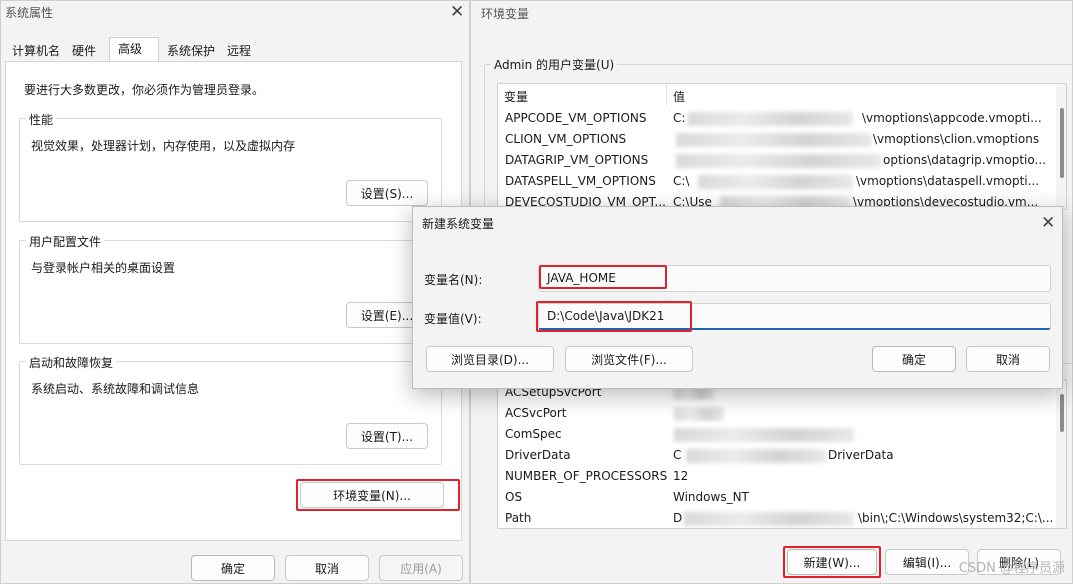 Image resolution: width=1073 pixels, height=584 pixels. What do you see at coordinates (1011, 568) in the screenshot?
I see `watermark: CSDN @程序员源` at bounding box center [1011, 568].